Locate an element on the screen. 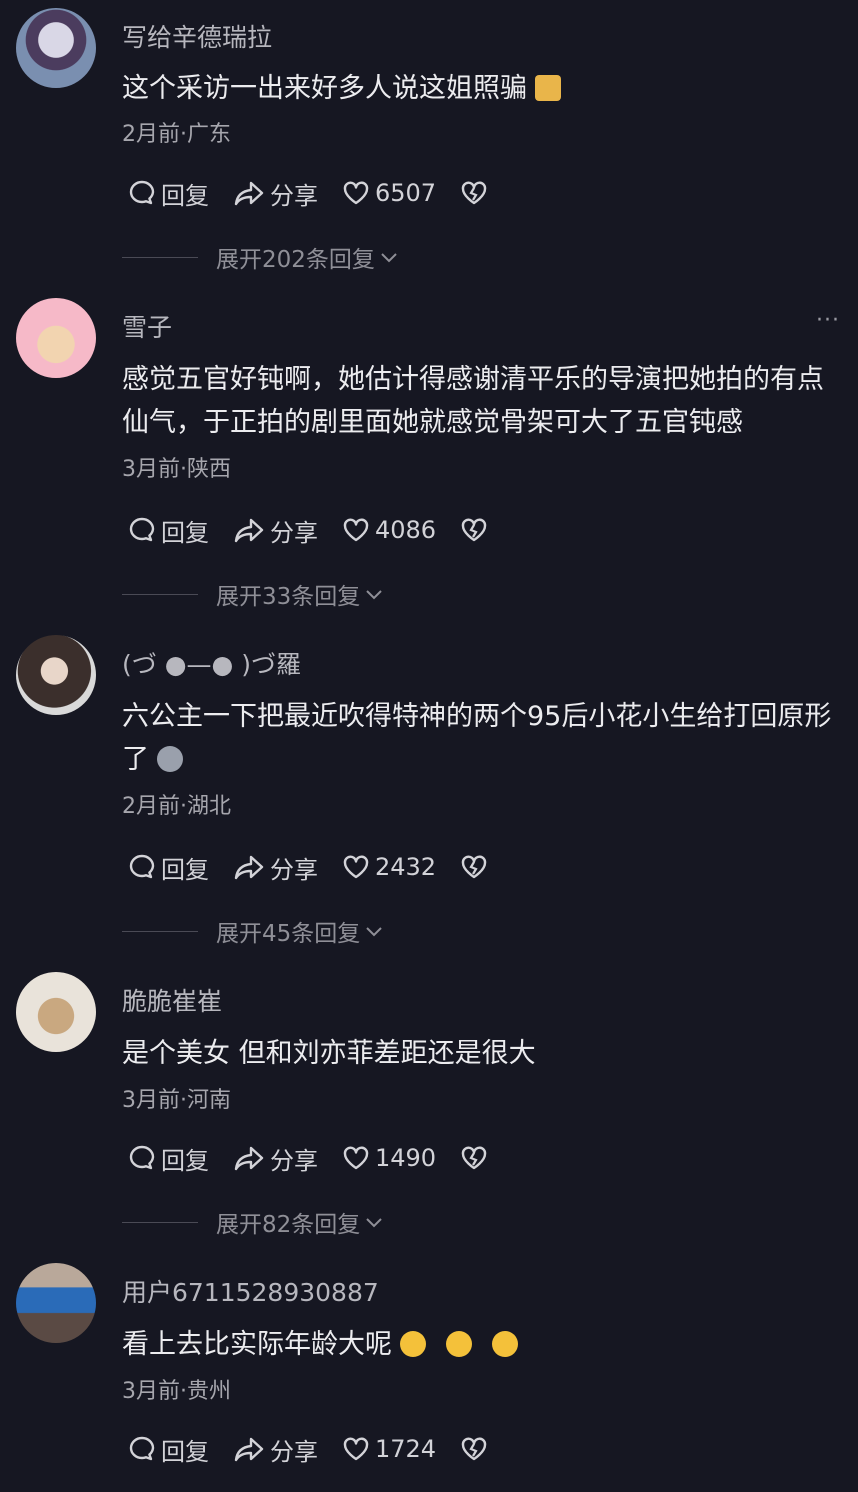 The image size is (858, 1492). expand-replies-button: 展开45条回复 is located at coordinates (253, 931).